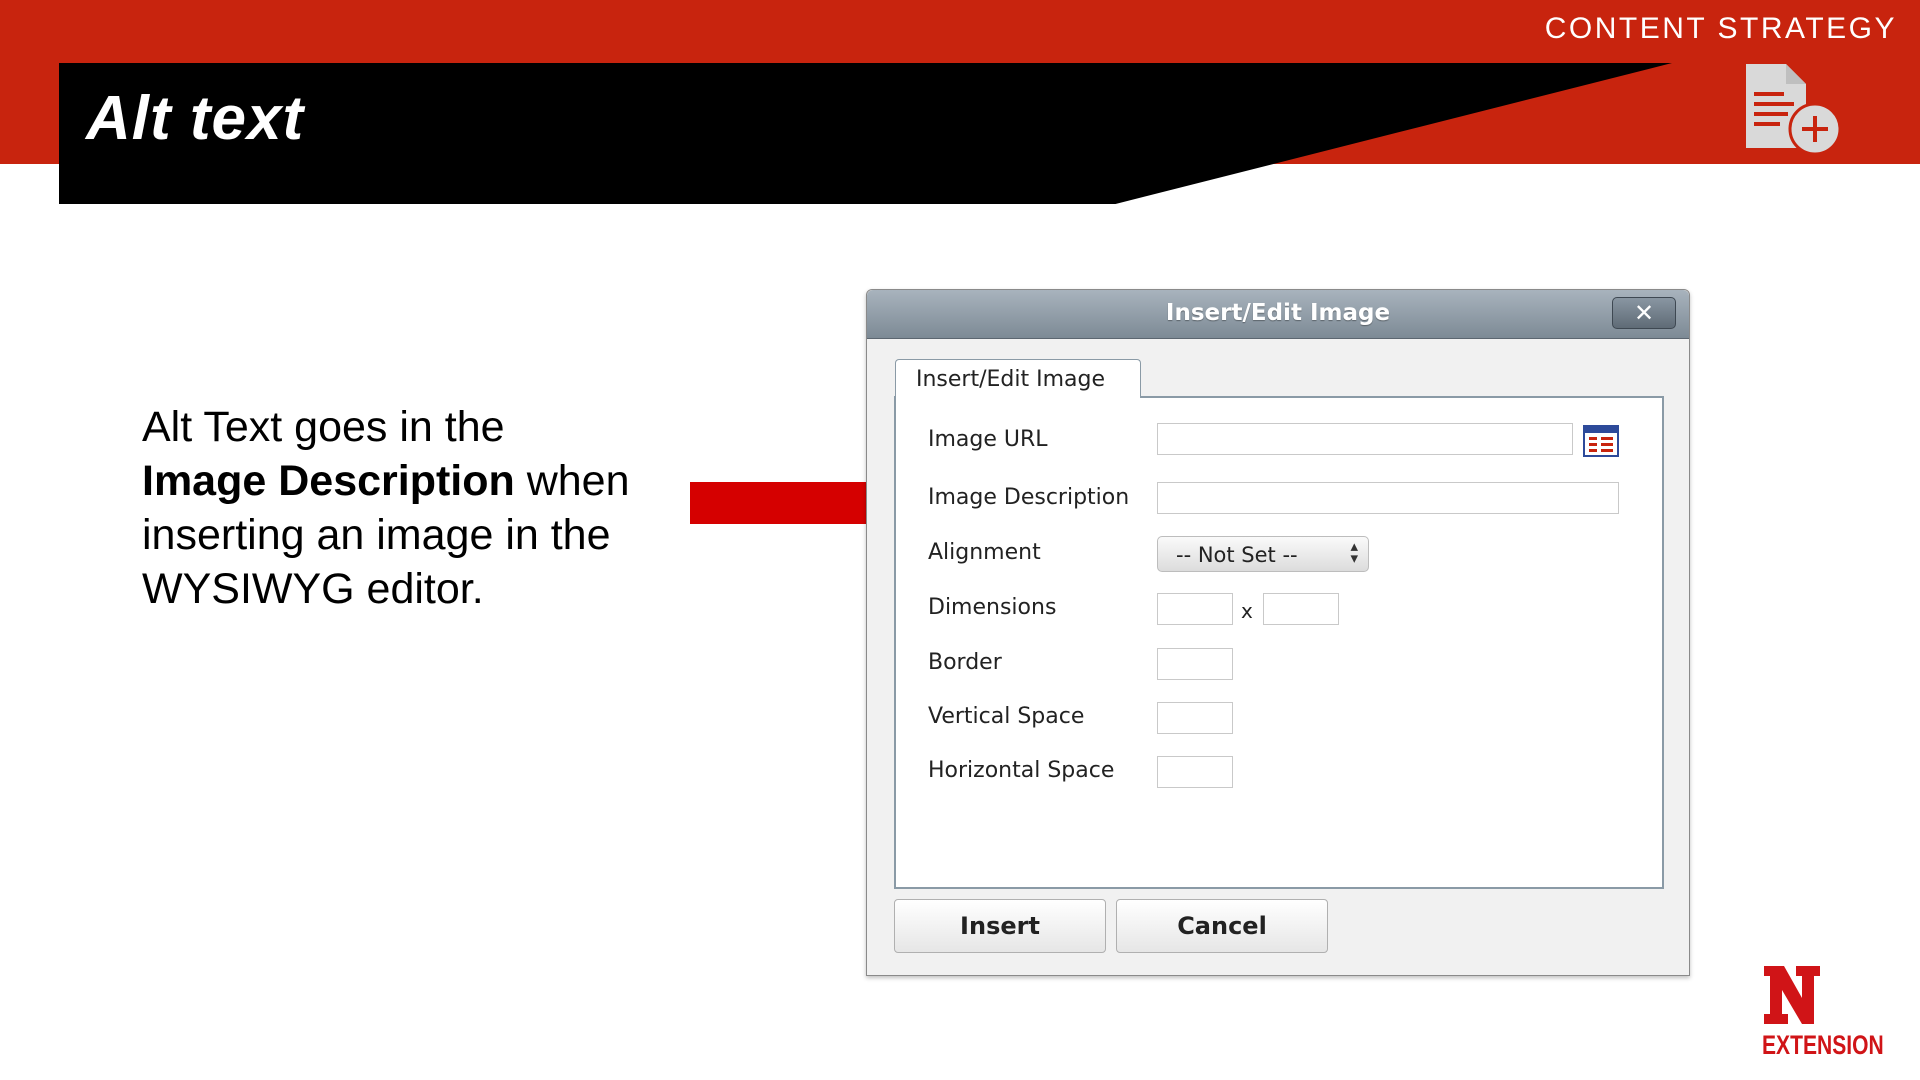 The width and height of the screenshot is (1920, 1080). I want to click on dimensions-label: Dimensions, so click(992, 607).